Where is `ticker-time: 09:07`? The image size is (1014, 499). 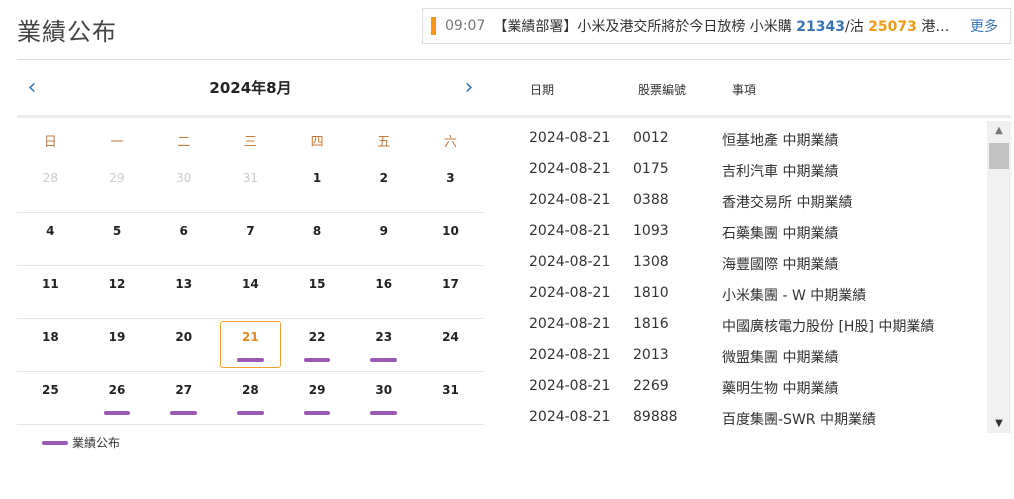 ticker-time: 09:07 is located at coordinates (465, 26).